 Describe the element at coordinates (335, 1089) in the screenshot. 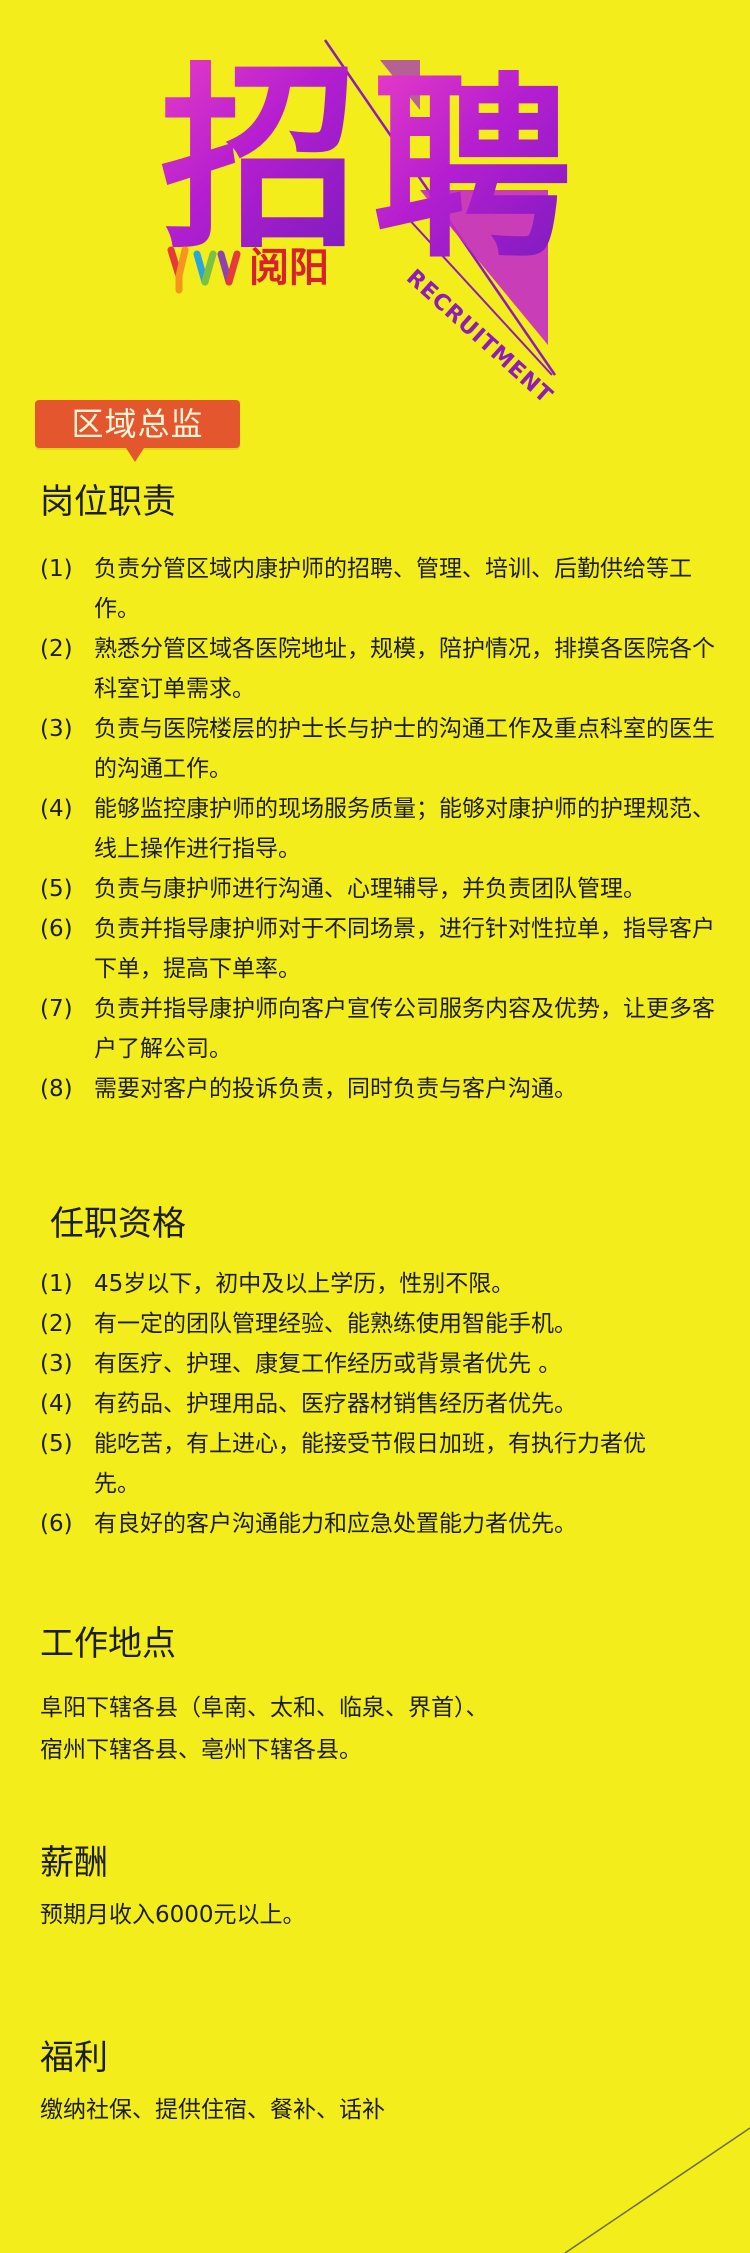

I see `item-text: 需要对客户的投诉负责，同时负责与客户沟通。` at that location.